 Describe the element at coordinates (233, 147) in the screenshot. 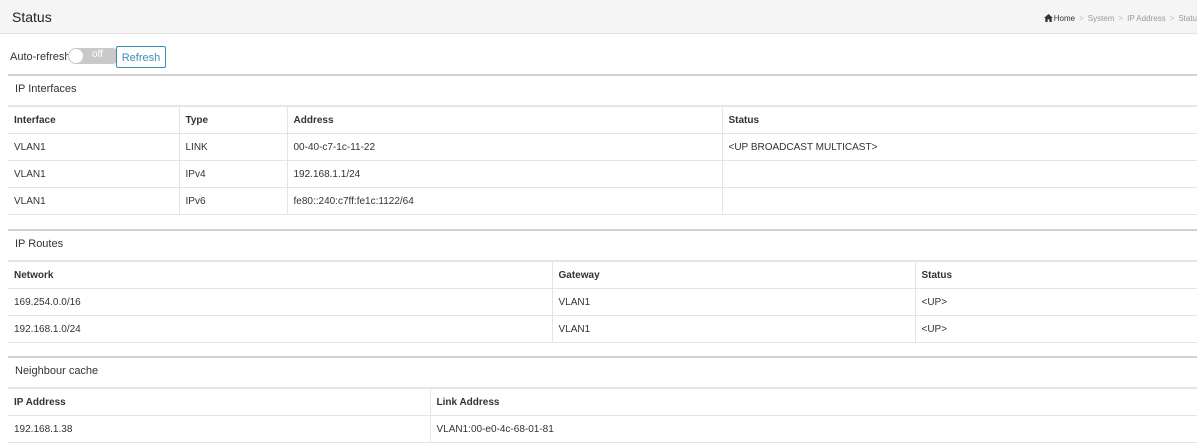

I see `table-cell: LINK` at that location.